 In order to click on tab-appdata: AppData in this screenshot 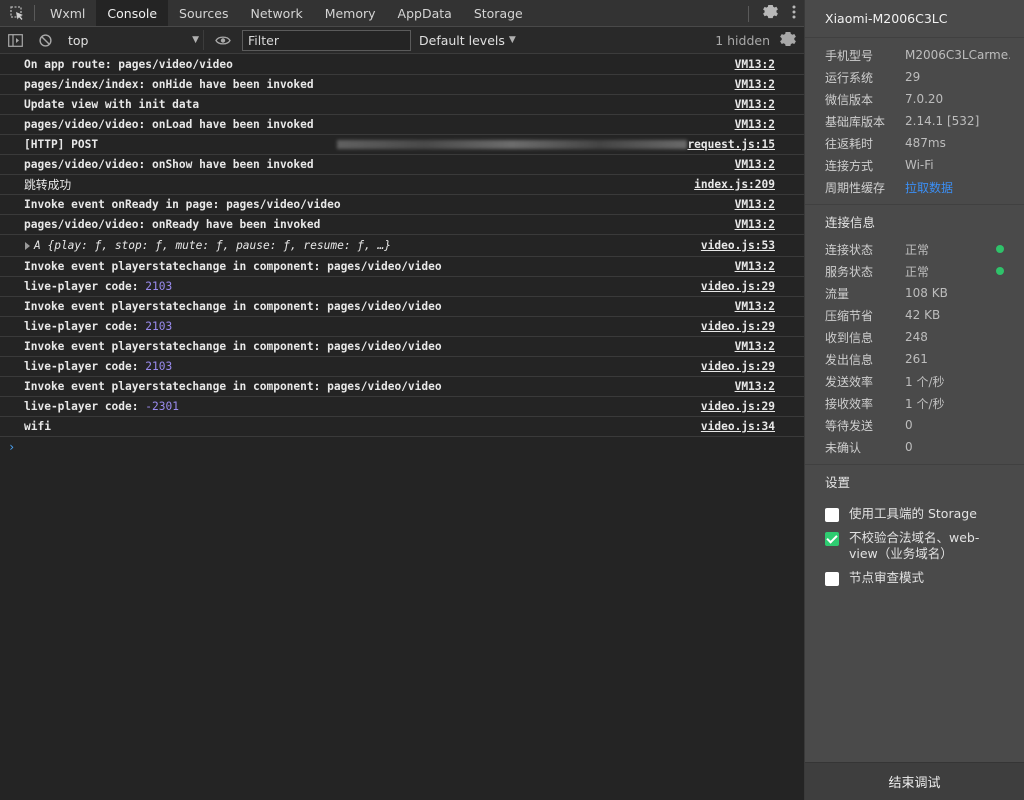, I will do `click(425, 13)`.